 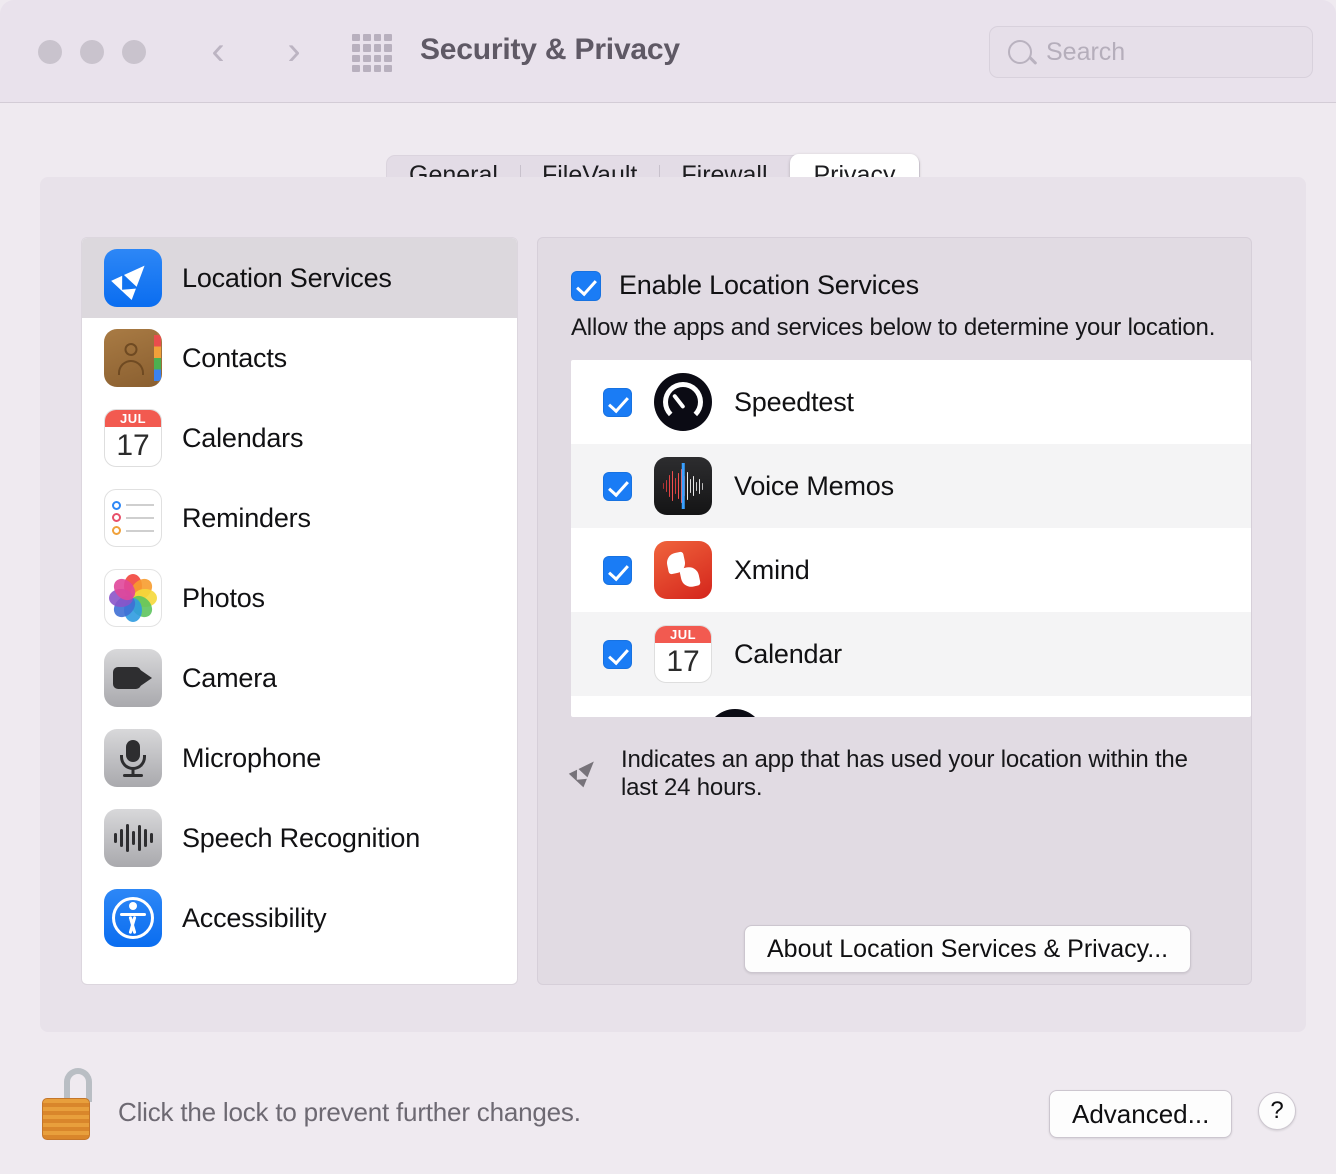 I want to click on photos-icon, so click(x=133, y=598).